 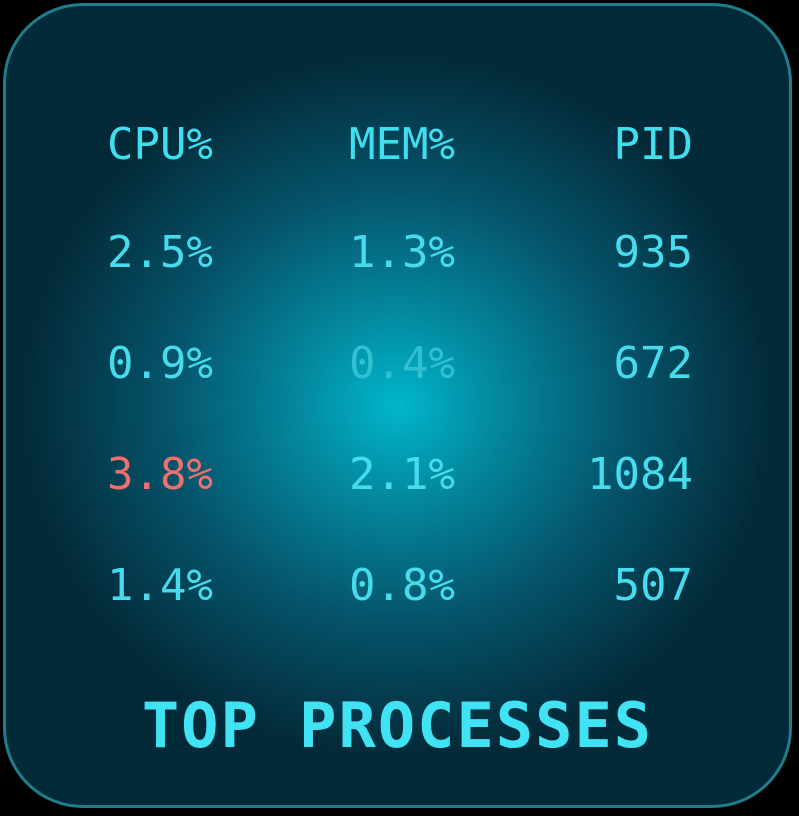 What do you see at coordinates (653, 585) in the screenshot?
I see `pid-value: 507` at bounding box center [653, 585].